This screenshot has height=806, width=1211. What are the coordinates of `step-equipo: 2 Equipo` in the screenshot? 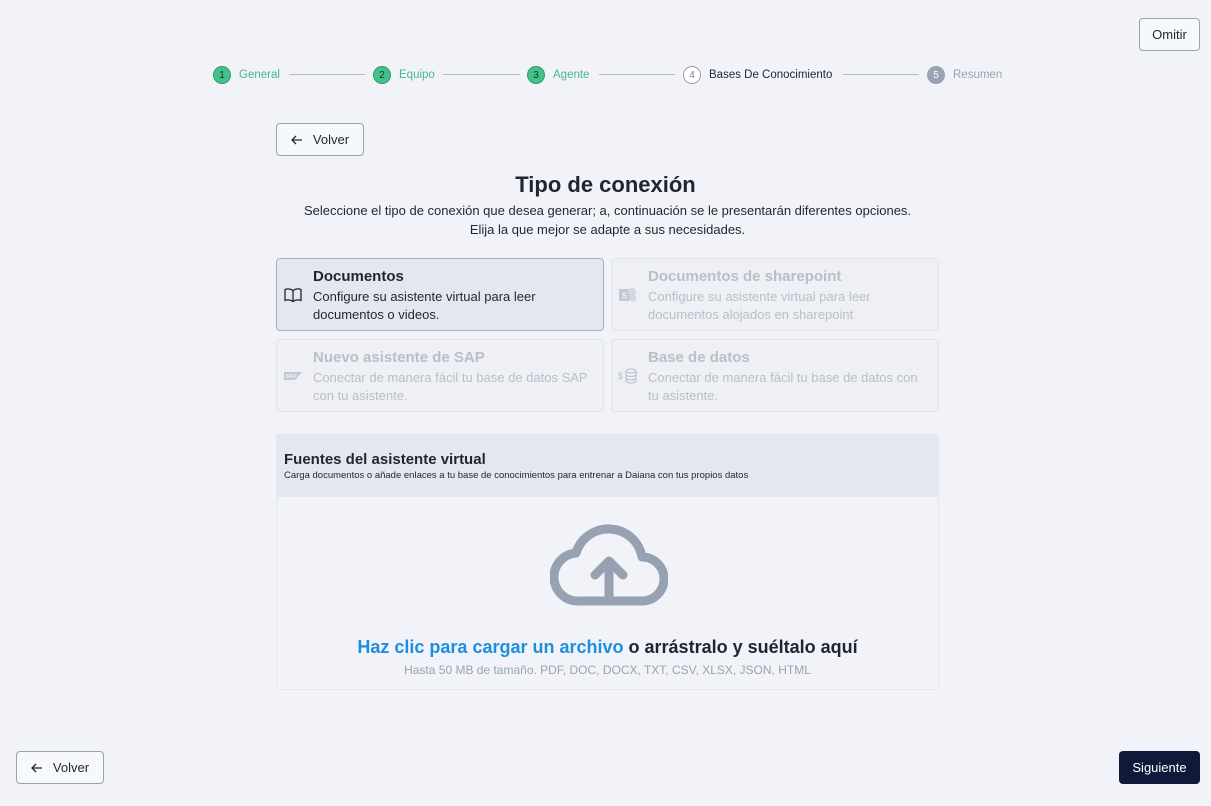 It's located at (404, 75).